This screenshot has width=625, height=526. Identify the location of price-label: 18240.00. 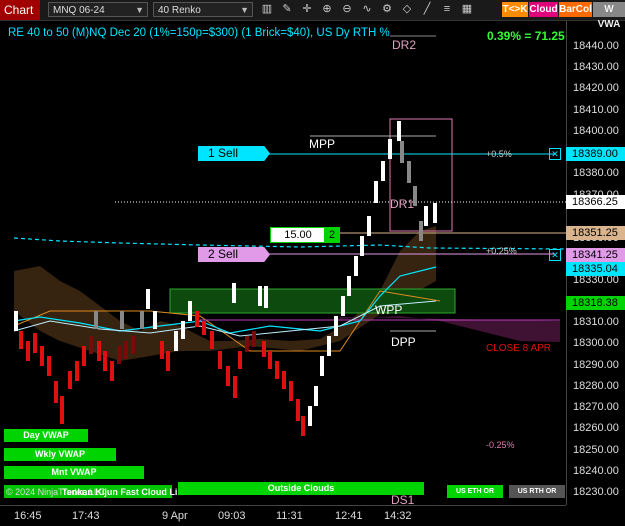
(596, 471).